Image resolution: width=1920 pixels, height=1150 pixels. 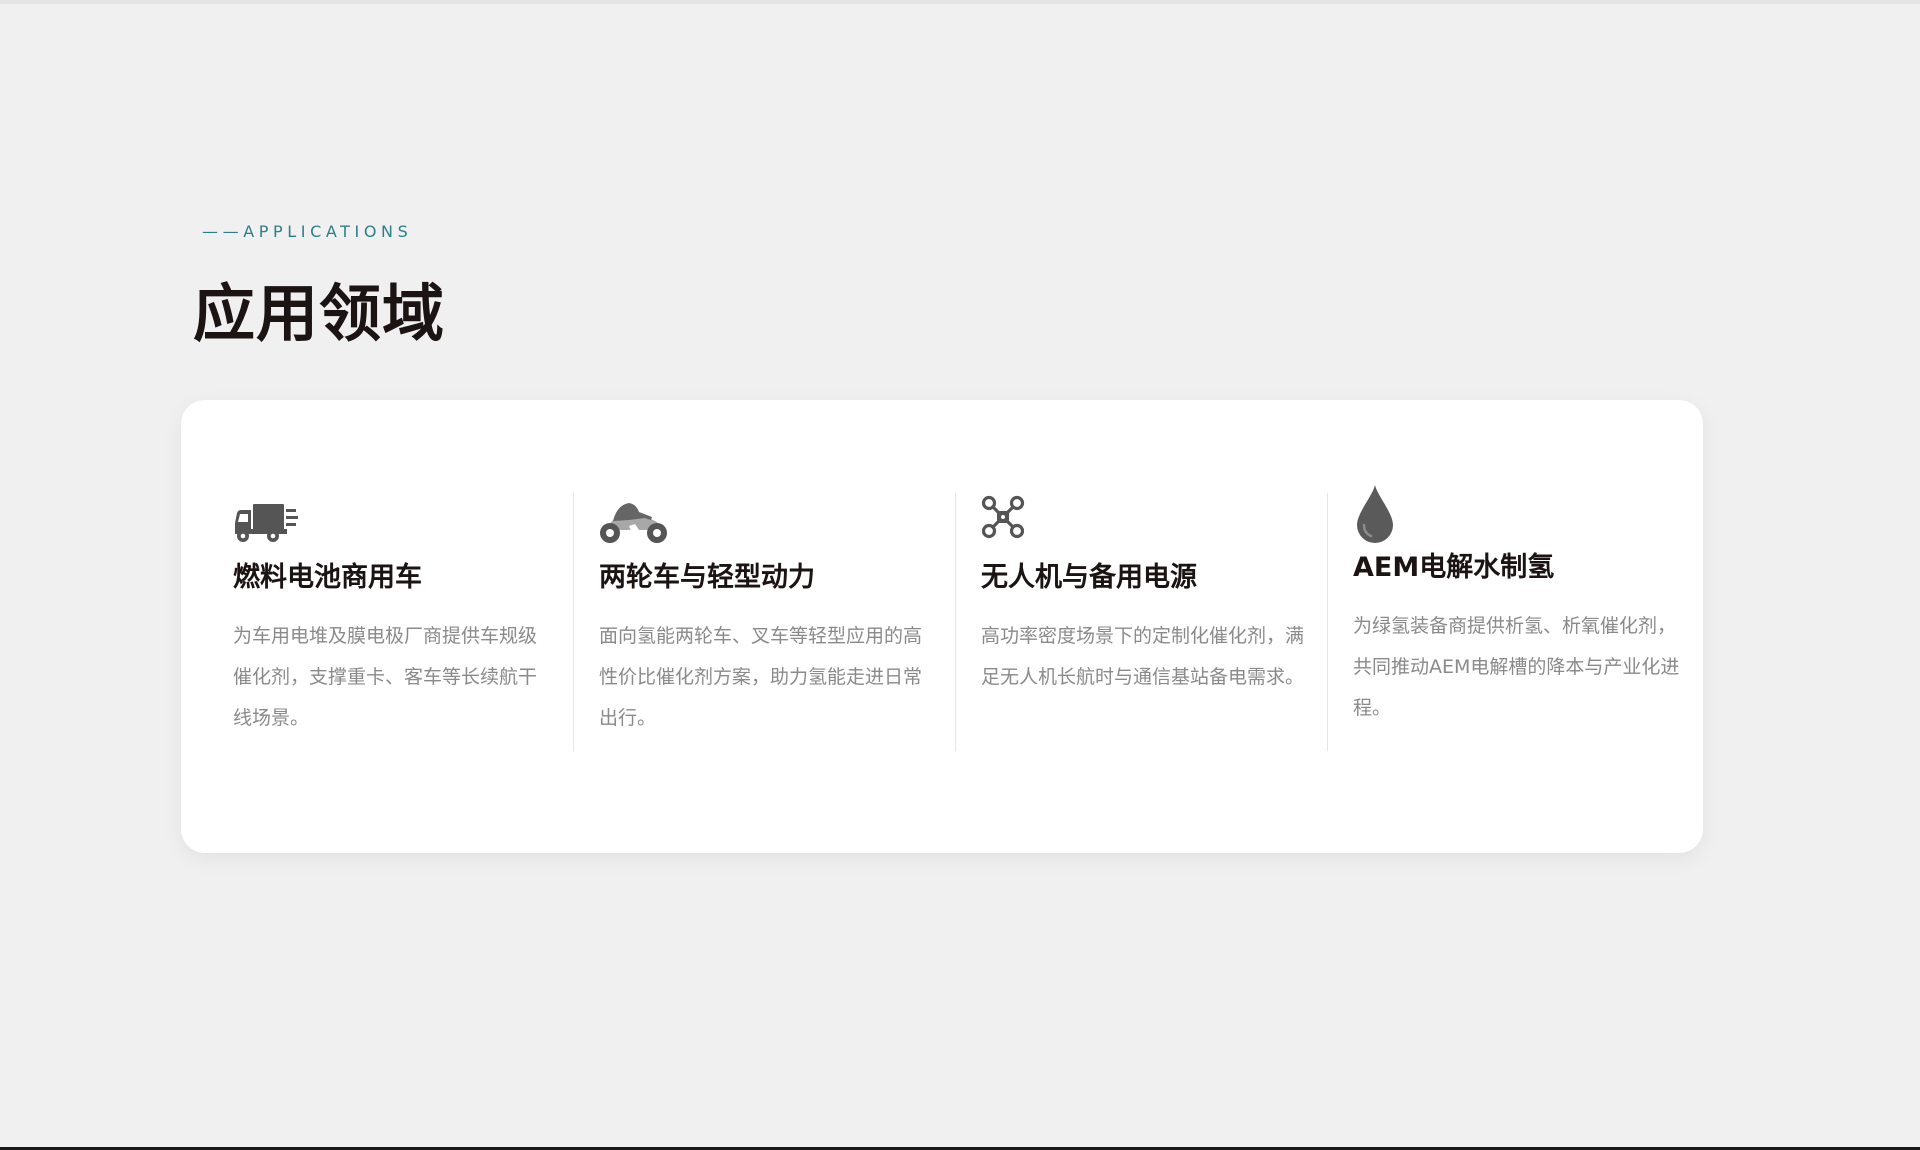 I want to click on drone-icon, so click(x=1143, y=519).